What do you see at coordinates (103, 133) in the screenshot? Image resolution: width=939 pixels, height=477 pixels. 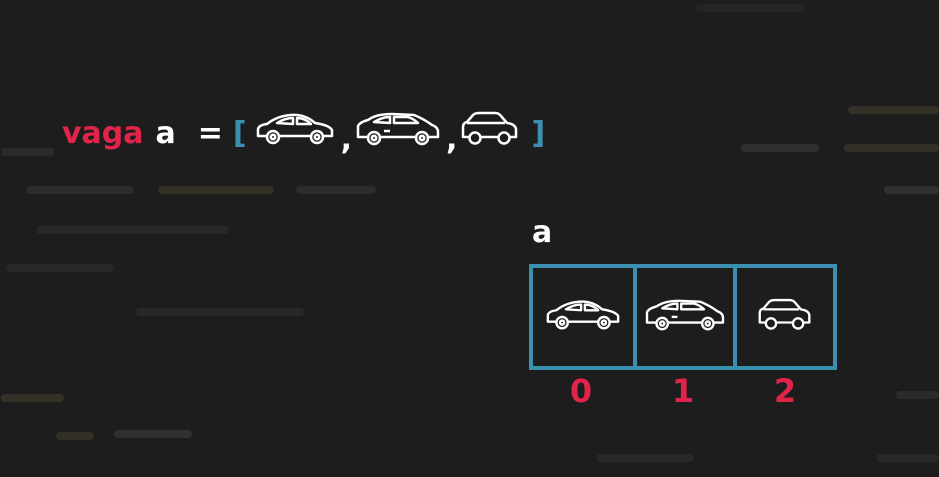 I see `type-keyword: vaga` at bounding box center [103, 133].